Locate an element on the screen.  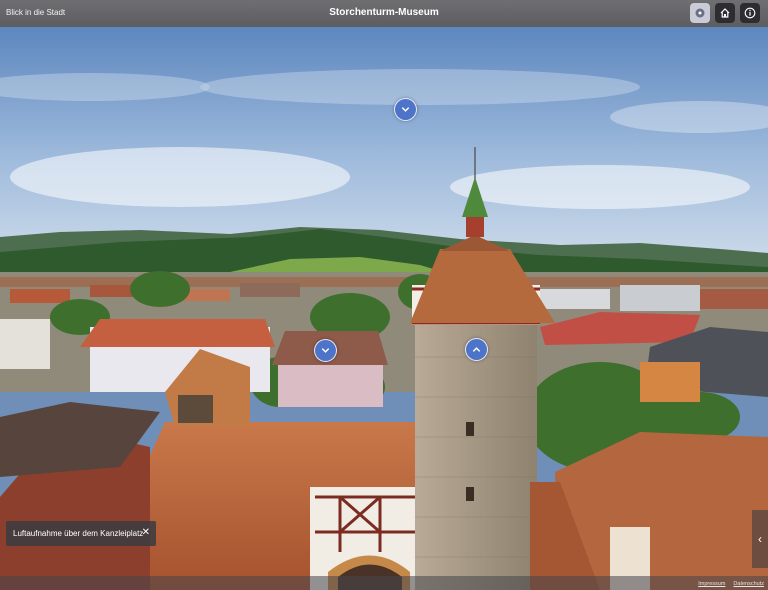
imprint-link: Impressum is located at coordinates (711, 584).